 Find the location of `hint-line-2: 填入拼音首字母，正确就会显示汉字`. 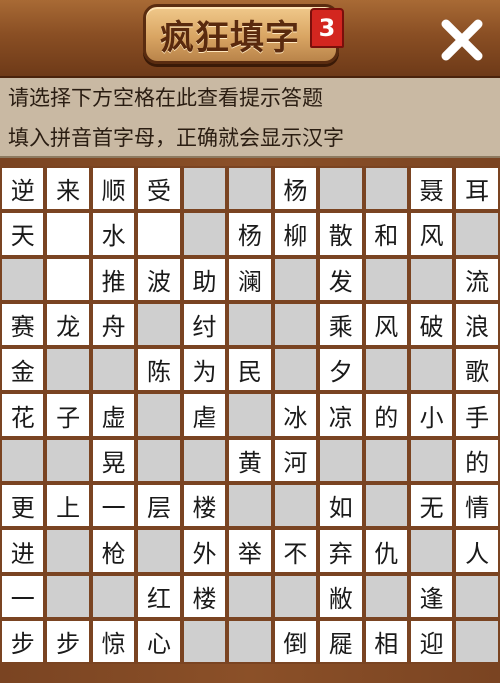

hint-line-2: 填入拼音首字母，正确就会显示汉字 is located at coordinates (176, 138).